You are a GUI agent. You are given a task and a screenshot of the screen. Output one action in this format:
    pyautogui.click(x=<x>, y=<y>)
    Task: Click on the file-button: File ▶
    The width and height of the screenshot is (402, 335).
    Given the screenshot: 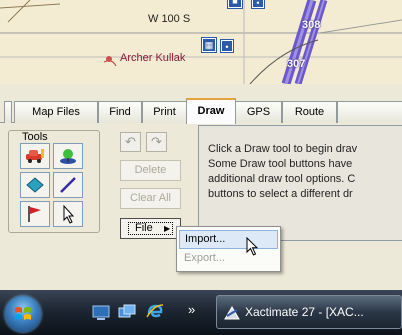 What is the action you would take?
    pyautogui.click(x=150, y=228)
    